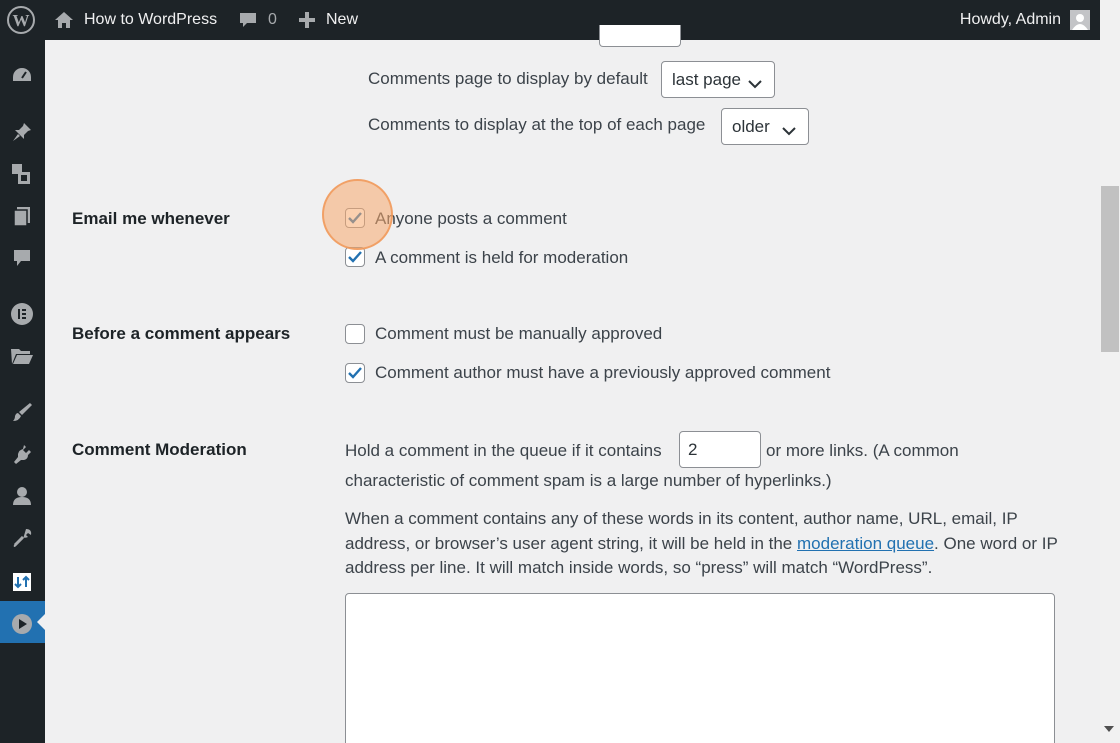  I want to click on users-icon, so click(22, 496).